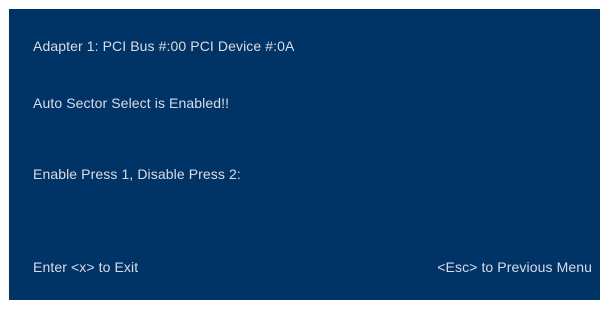 This screenshot has height=309, width=609. I want to click on enable-disable-prompt: Enable Press 1, Disable Press 2:, so click(137, 174).